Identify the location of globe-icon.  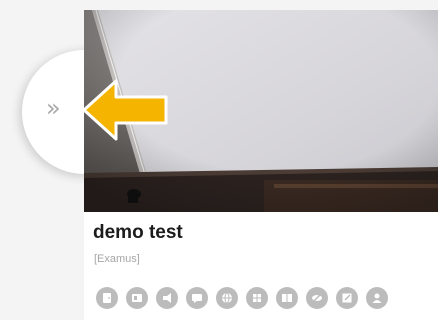
(227, 298).